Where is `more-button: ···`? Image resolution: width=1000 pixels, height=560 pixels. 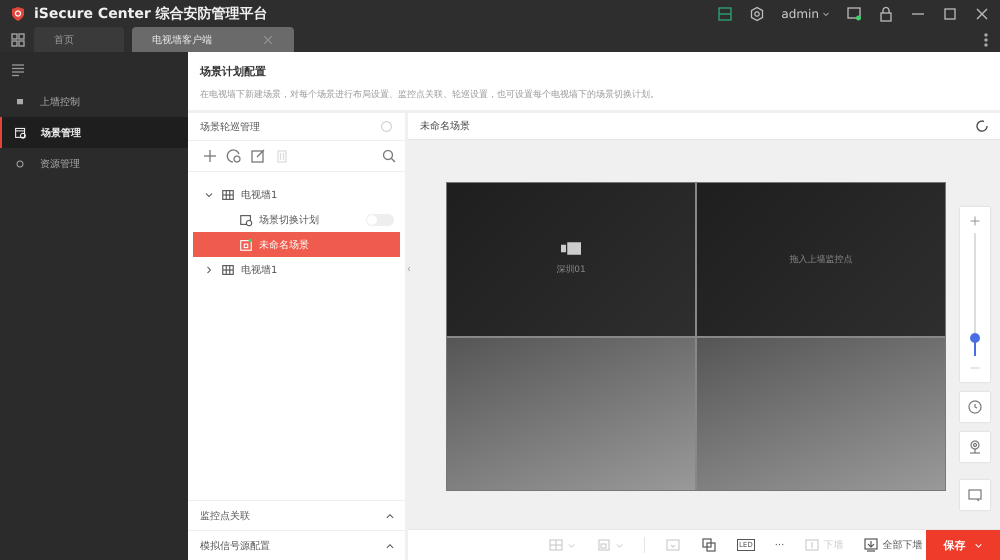 more-button: ··· is located at coordinates (779, 545).